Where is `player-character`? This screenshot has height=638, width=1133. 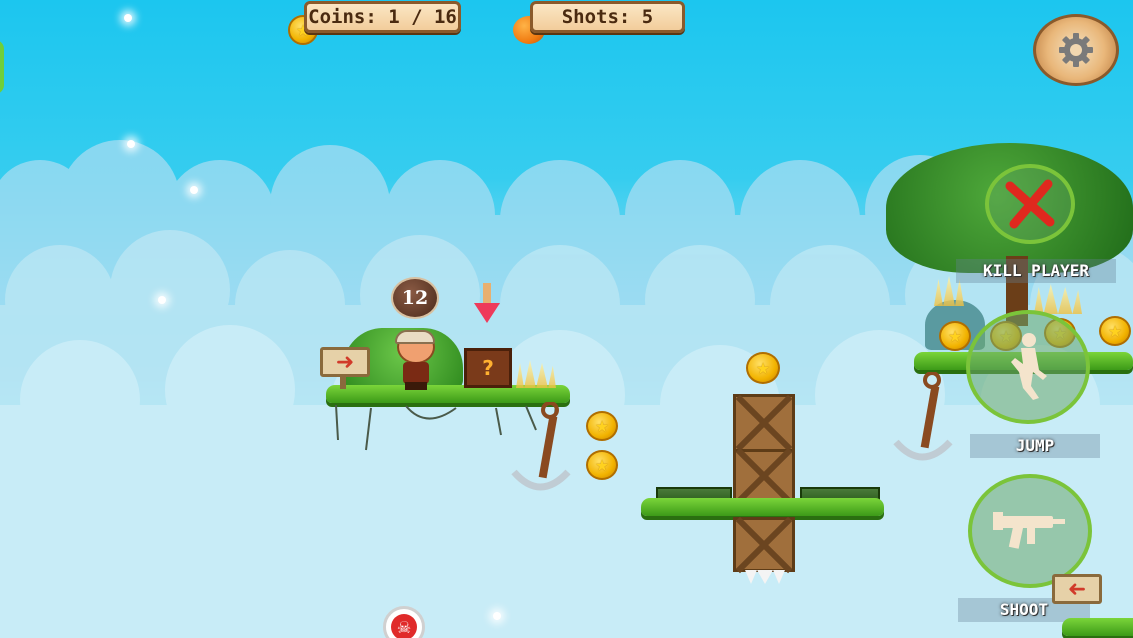
player-character is located at coordinates (416, 359).